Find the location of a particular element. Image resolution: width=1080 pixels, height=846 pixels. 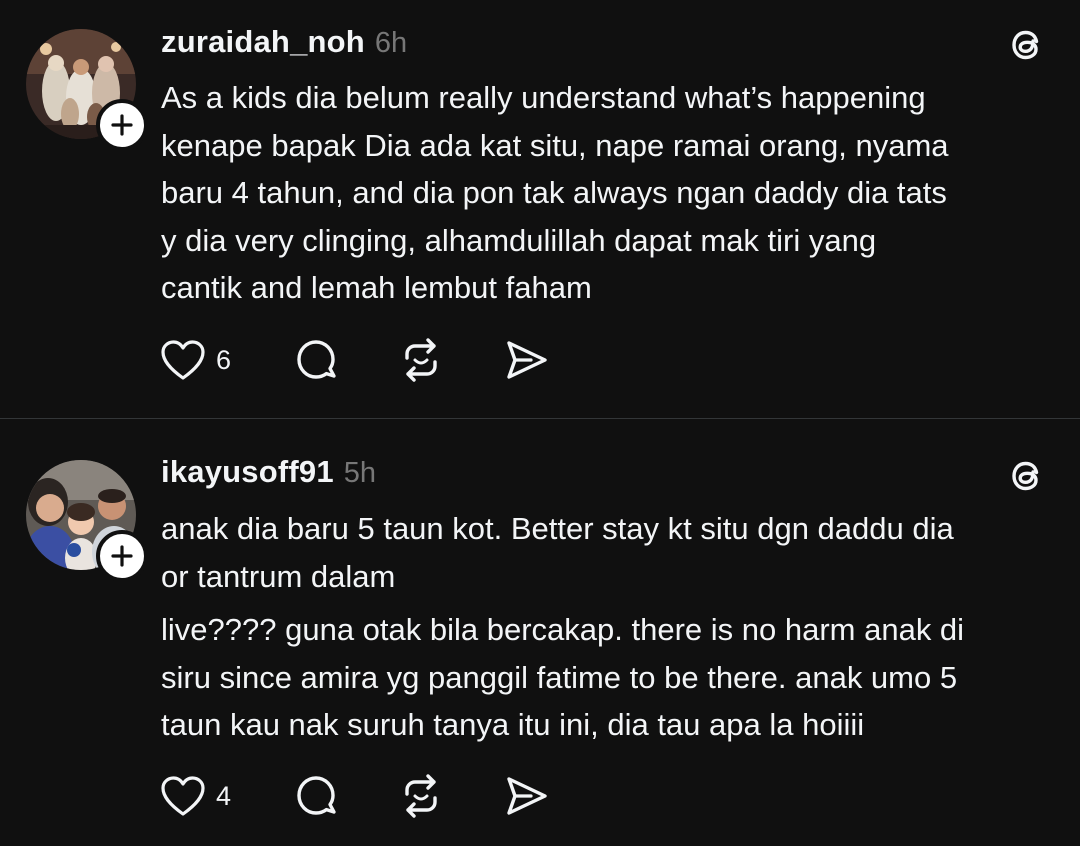

post-header: zuraidah_noh 6h is located at coordinates (284, 44).